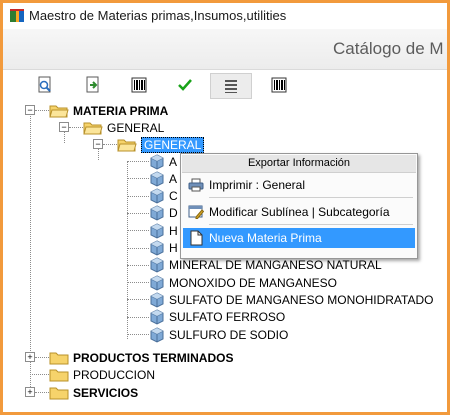 This screenshot has height=415, width=450. I want to click on tree-label: SERVICIOS, so click(106, 392).